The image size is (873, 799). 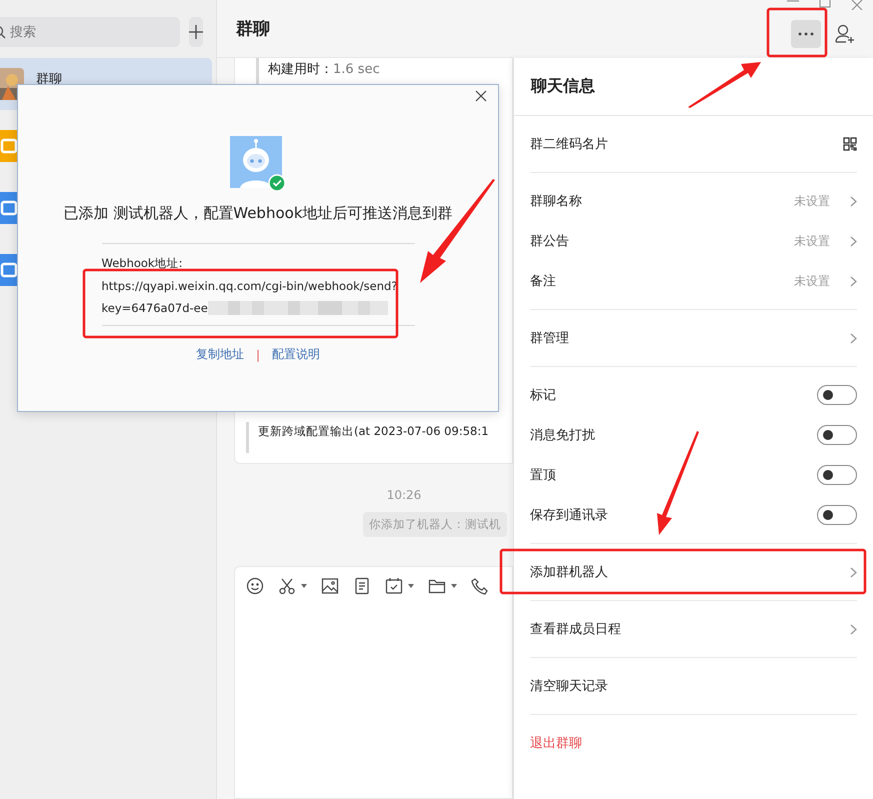 I want to click on build-time-value: 1.6 sec, so click(x=356, y=69).